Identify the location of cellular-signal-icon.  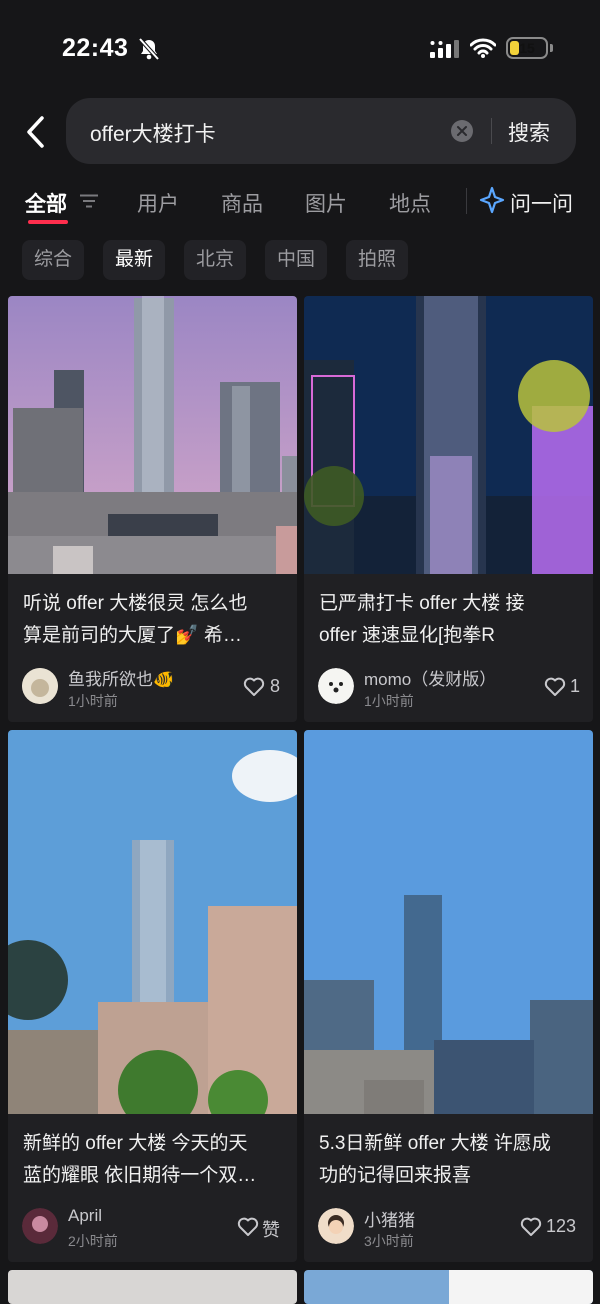
(444, 49).